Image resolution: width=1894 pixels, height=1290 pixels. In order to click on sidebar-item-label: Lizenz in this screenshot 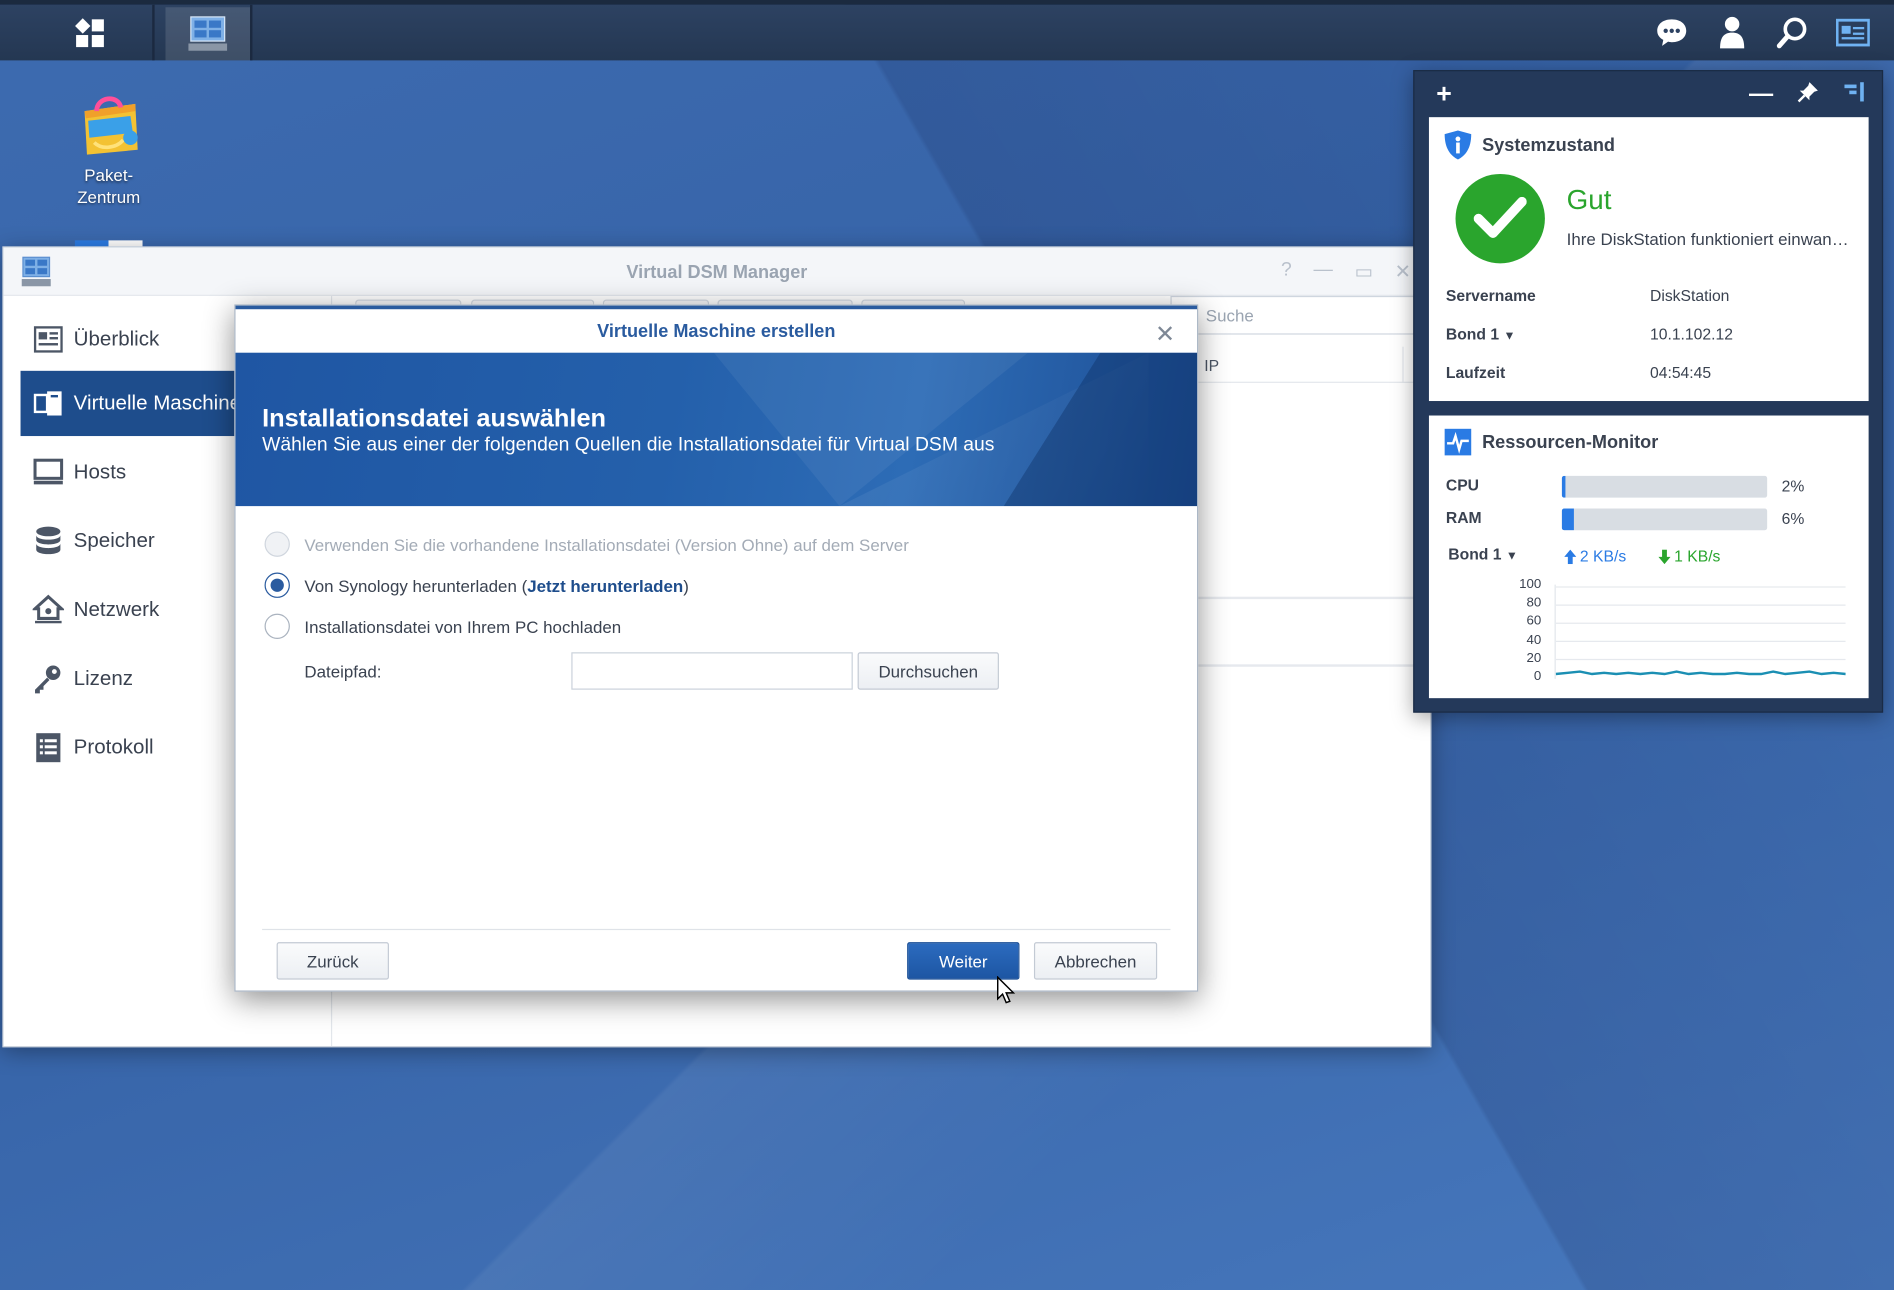, I will do `click(103, 678)`.